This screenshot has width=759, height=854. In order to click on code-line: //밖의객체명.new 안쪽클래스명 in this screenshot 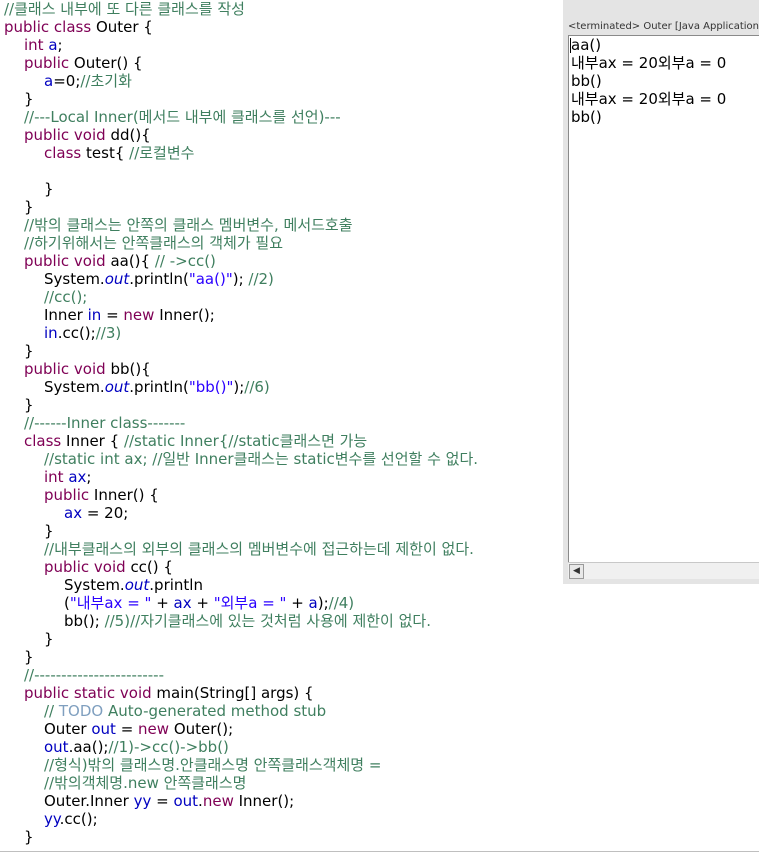, I will do `click(145, 783)`.